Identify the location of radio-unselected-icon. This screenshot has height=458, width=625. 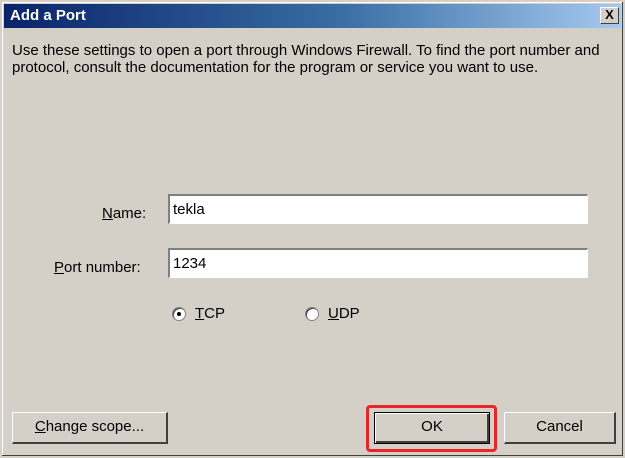
(312, 313).